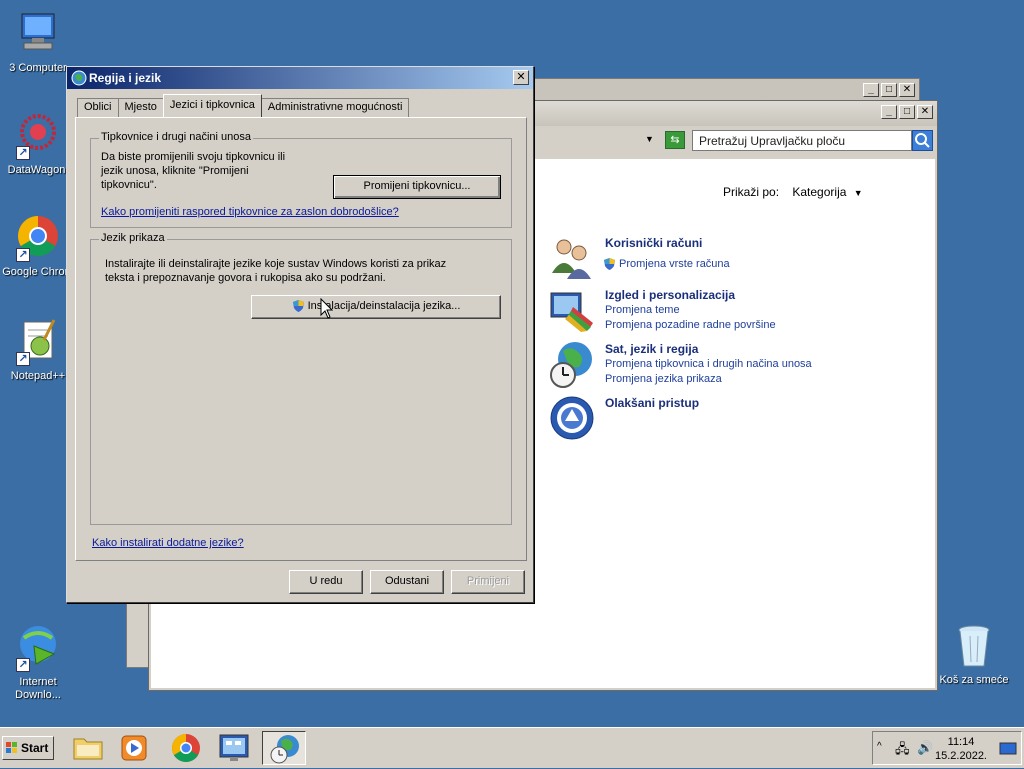  What do you see at coordinates (175, 171) in the screenshot?
I see `group-text: jezik unosa, kliknite "Promijeni` at bounding box center [175, 171].